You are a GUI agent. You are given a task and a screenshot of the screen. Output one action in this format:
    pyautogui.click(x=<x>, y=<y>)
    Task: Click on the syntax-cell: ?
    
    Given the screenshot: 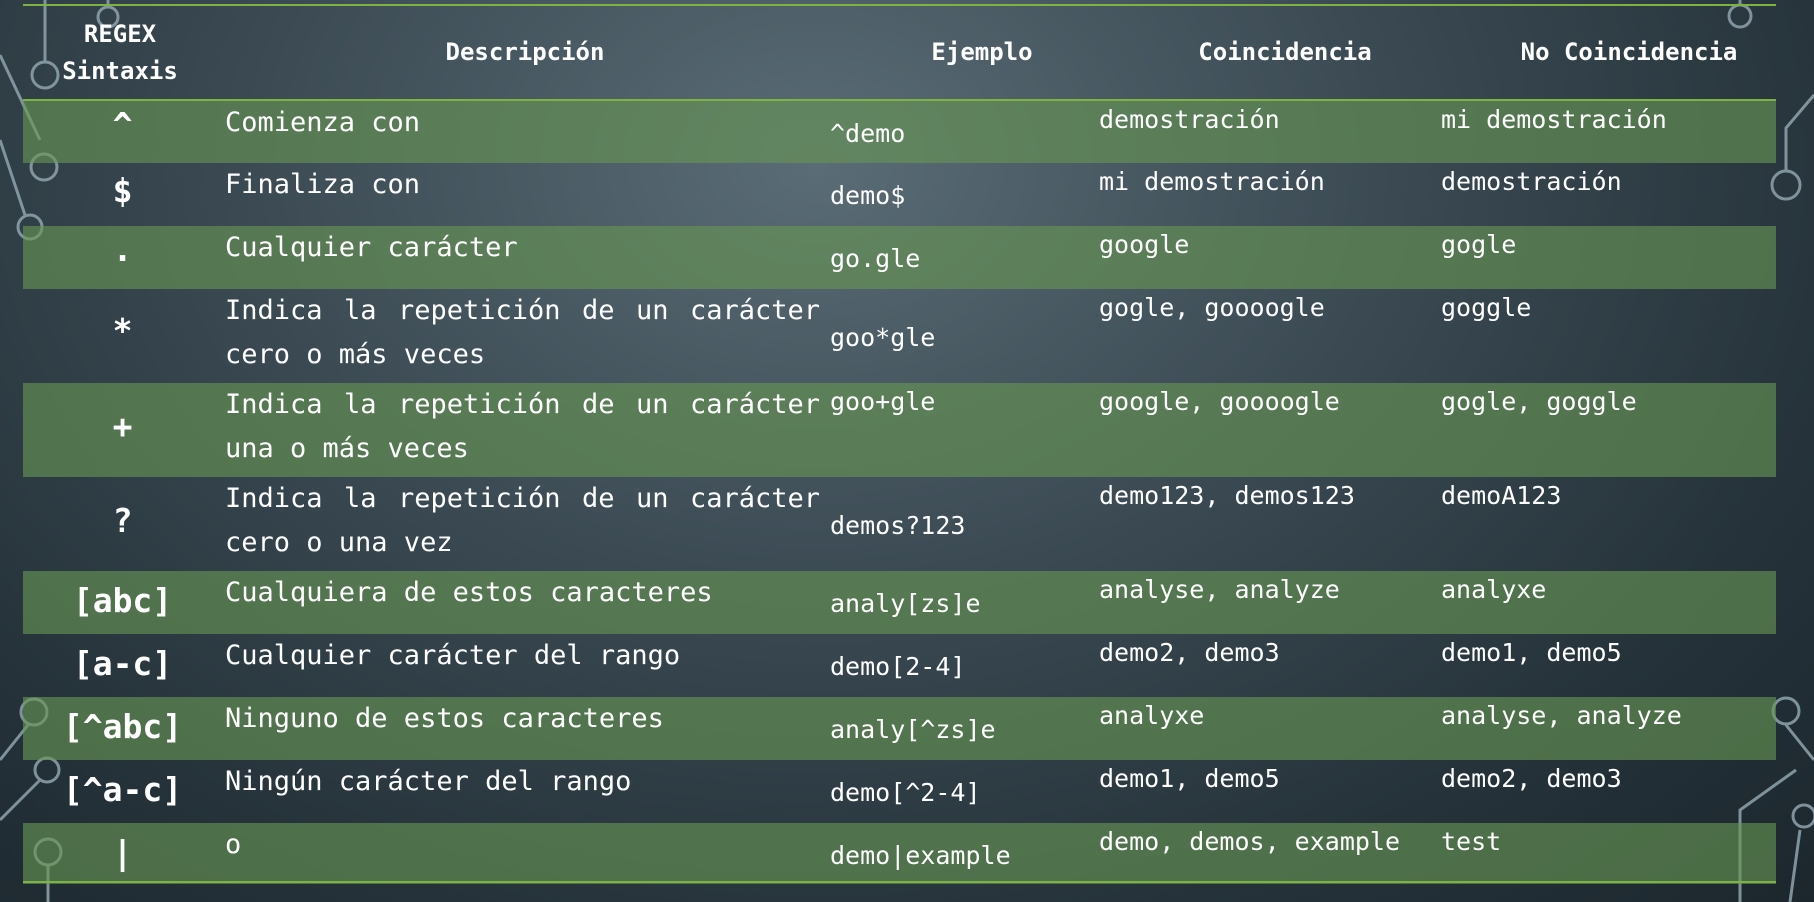 What is the action you would take?
    pyautogui.click(x=122, y=520)
    